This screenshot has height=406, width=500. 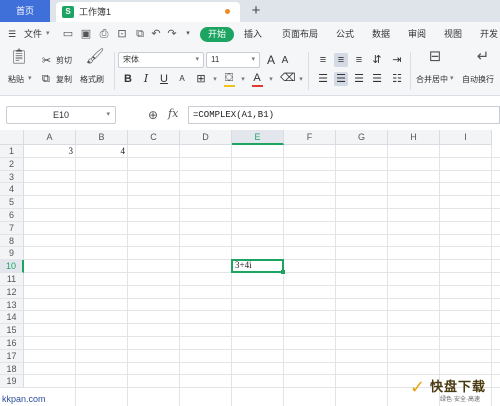 I want to click on paste-chevron-icon: ▾, so click(x=30, y=78).